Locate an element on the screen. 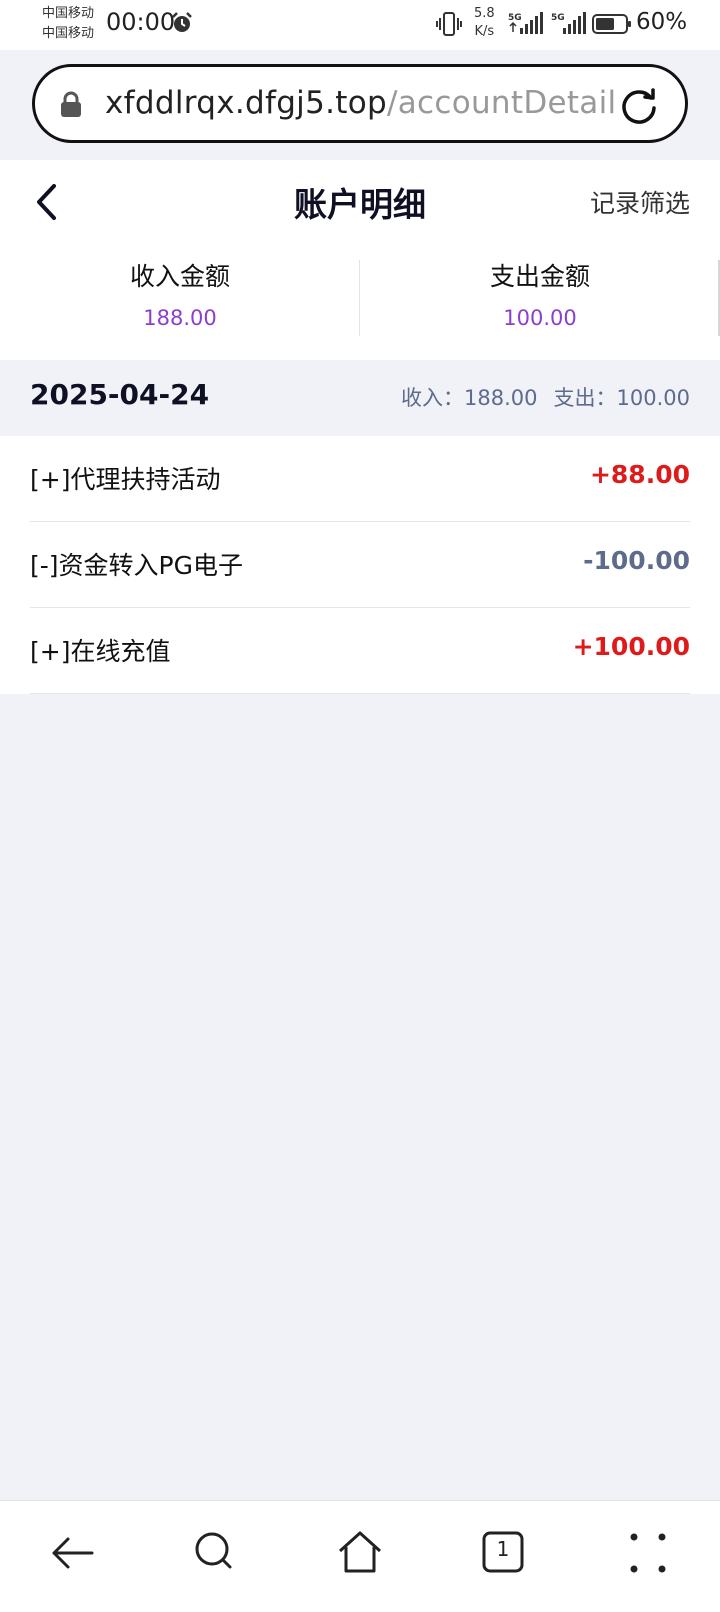 The width and height of the screenshot is (720, 1612). lock-icon is located at coordinates (71, 104).